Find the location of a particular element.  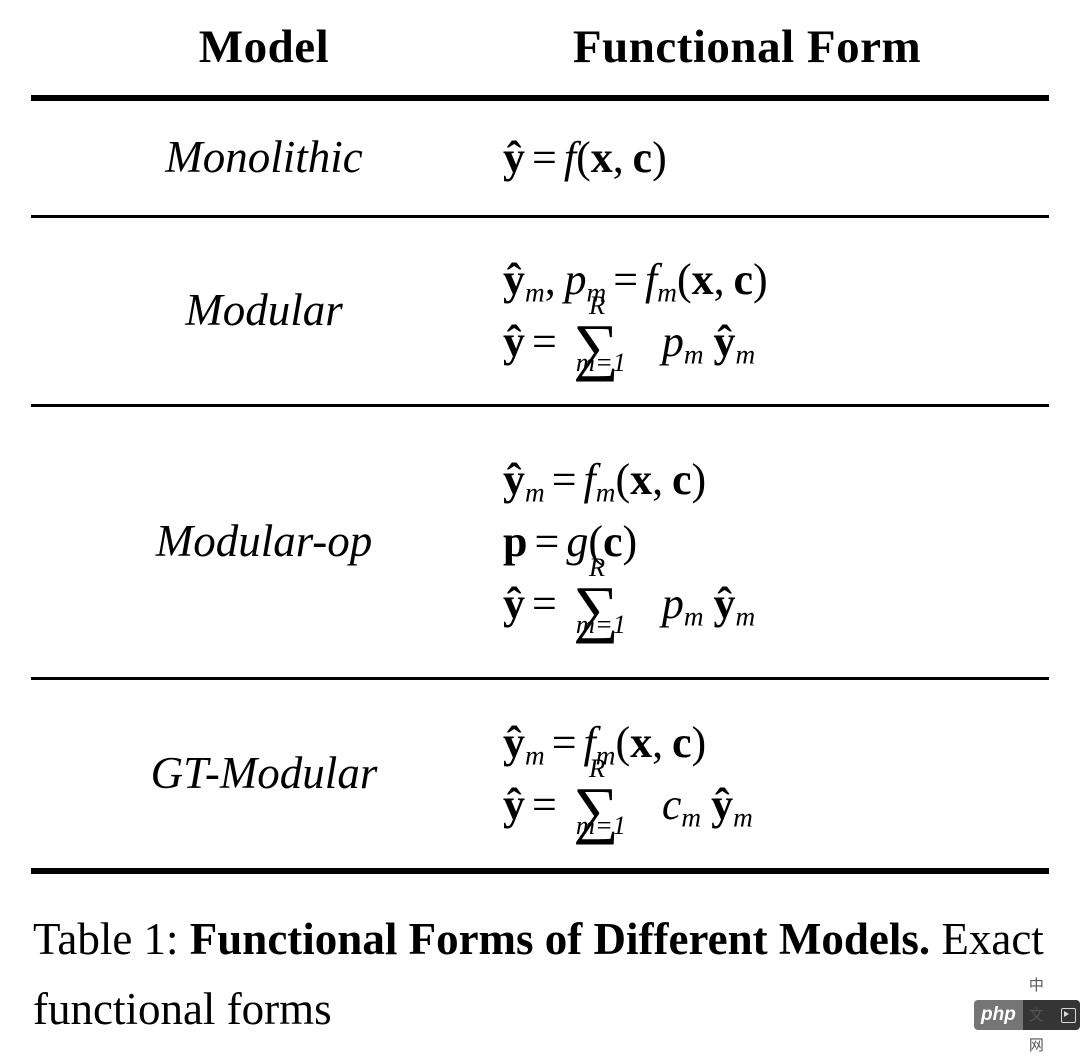

row-formula-cell: ŷm = fm(x, c) ŷ = R ∑ m=1 cm ŷm is located at coordinates (776, 779).